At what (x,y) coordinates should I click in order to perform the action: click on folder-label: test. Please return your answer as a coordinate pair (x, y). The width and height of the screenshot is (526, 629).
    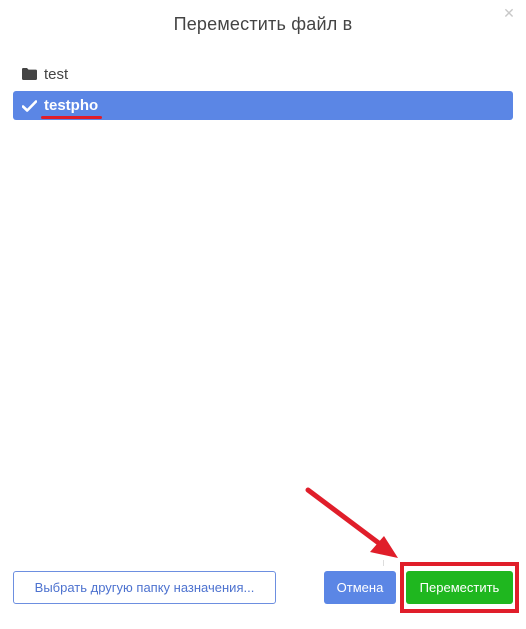
    Looking at the image, I should click on (56, 74).